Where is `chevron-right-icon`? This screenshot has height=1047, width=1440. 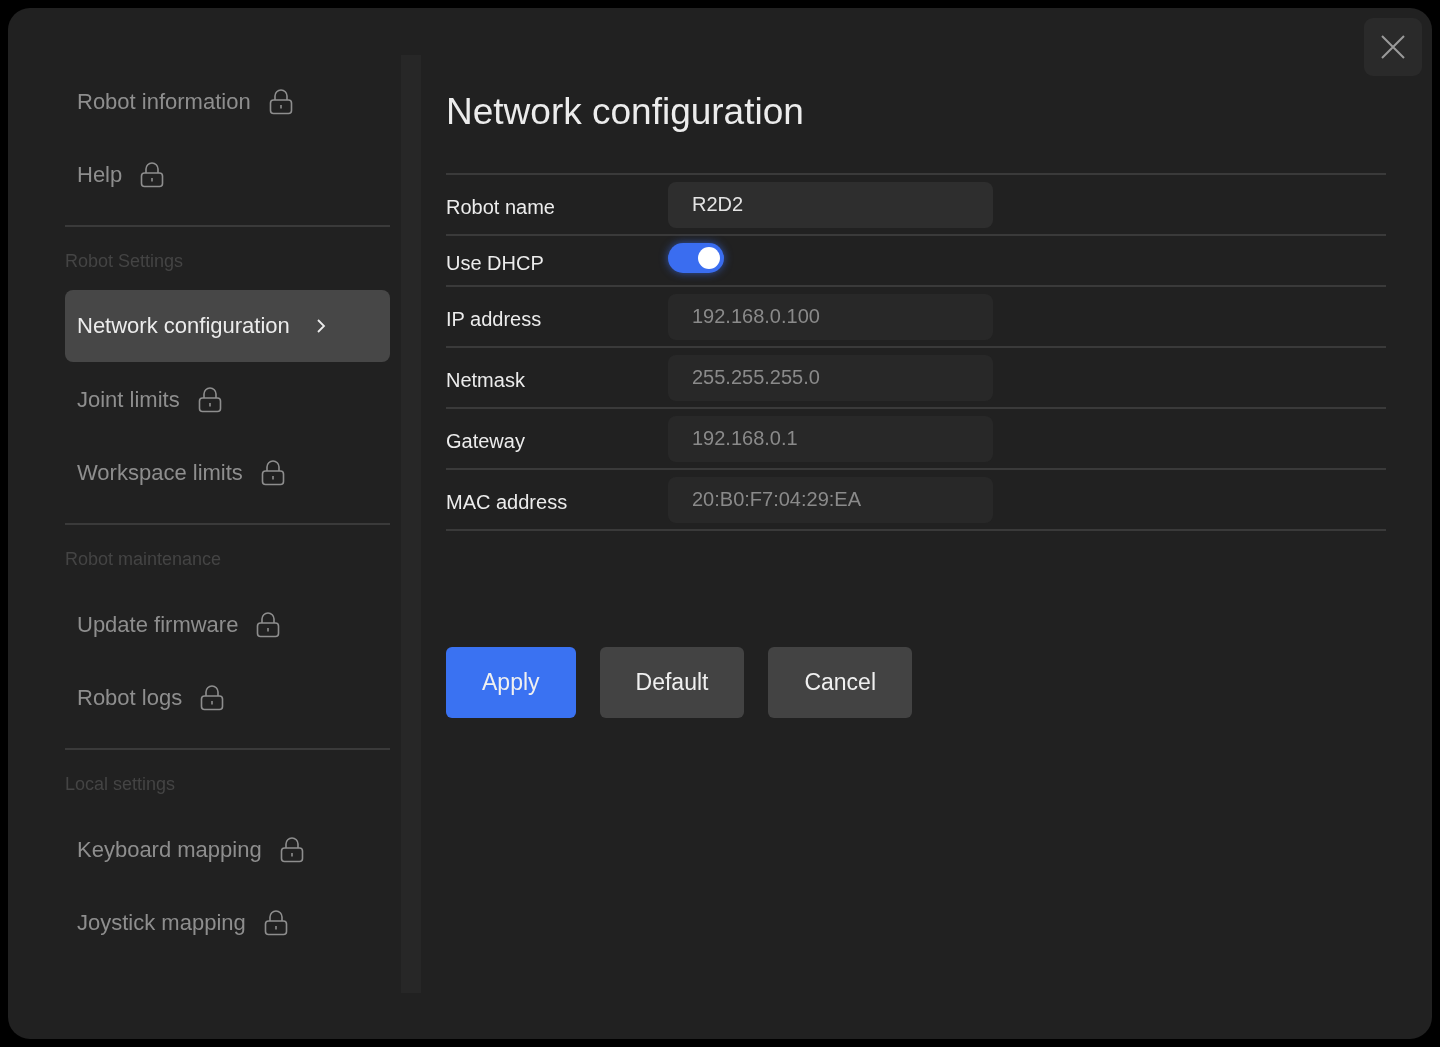 chevron-right-icon is located at coordinates (320, 326).